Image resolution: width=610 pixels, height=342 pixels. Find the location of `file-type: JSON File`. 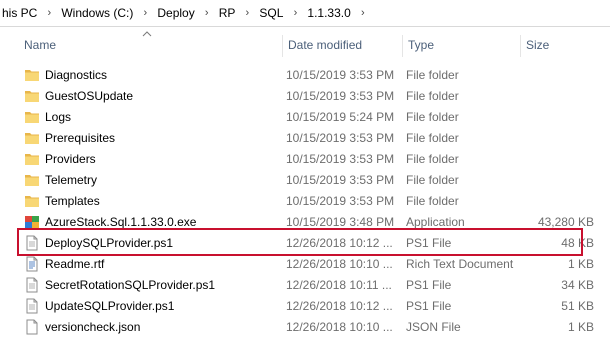

file-type: JSON File is located at coordinates (433, 326).